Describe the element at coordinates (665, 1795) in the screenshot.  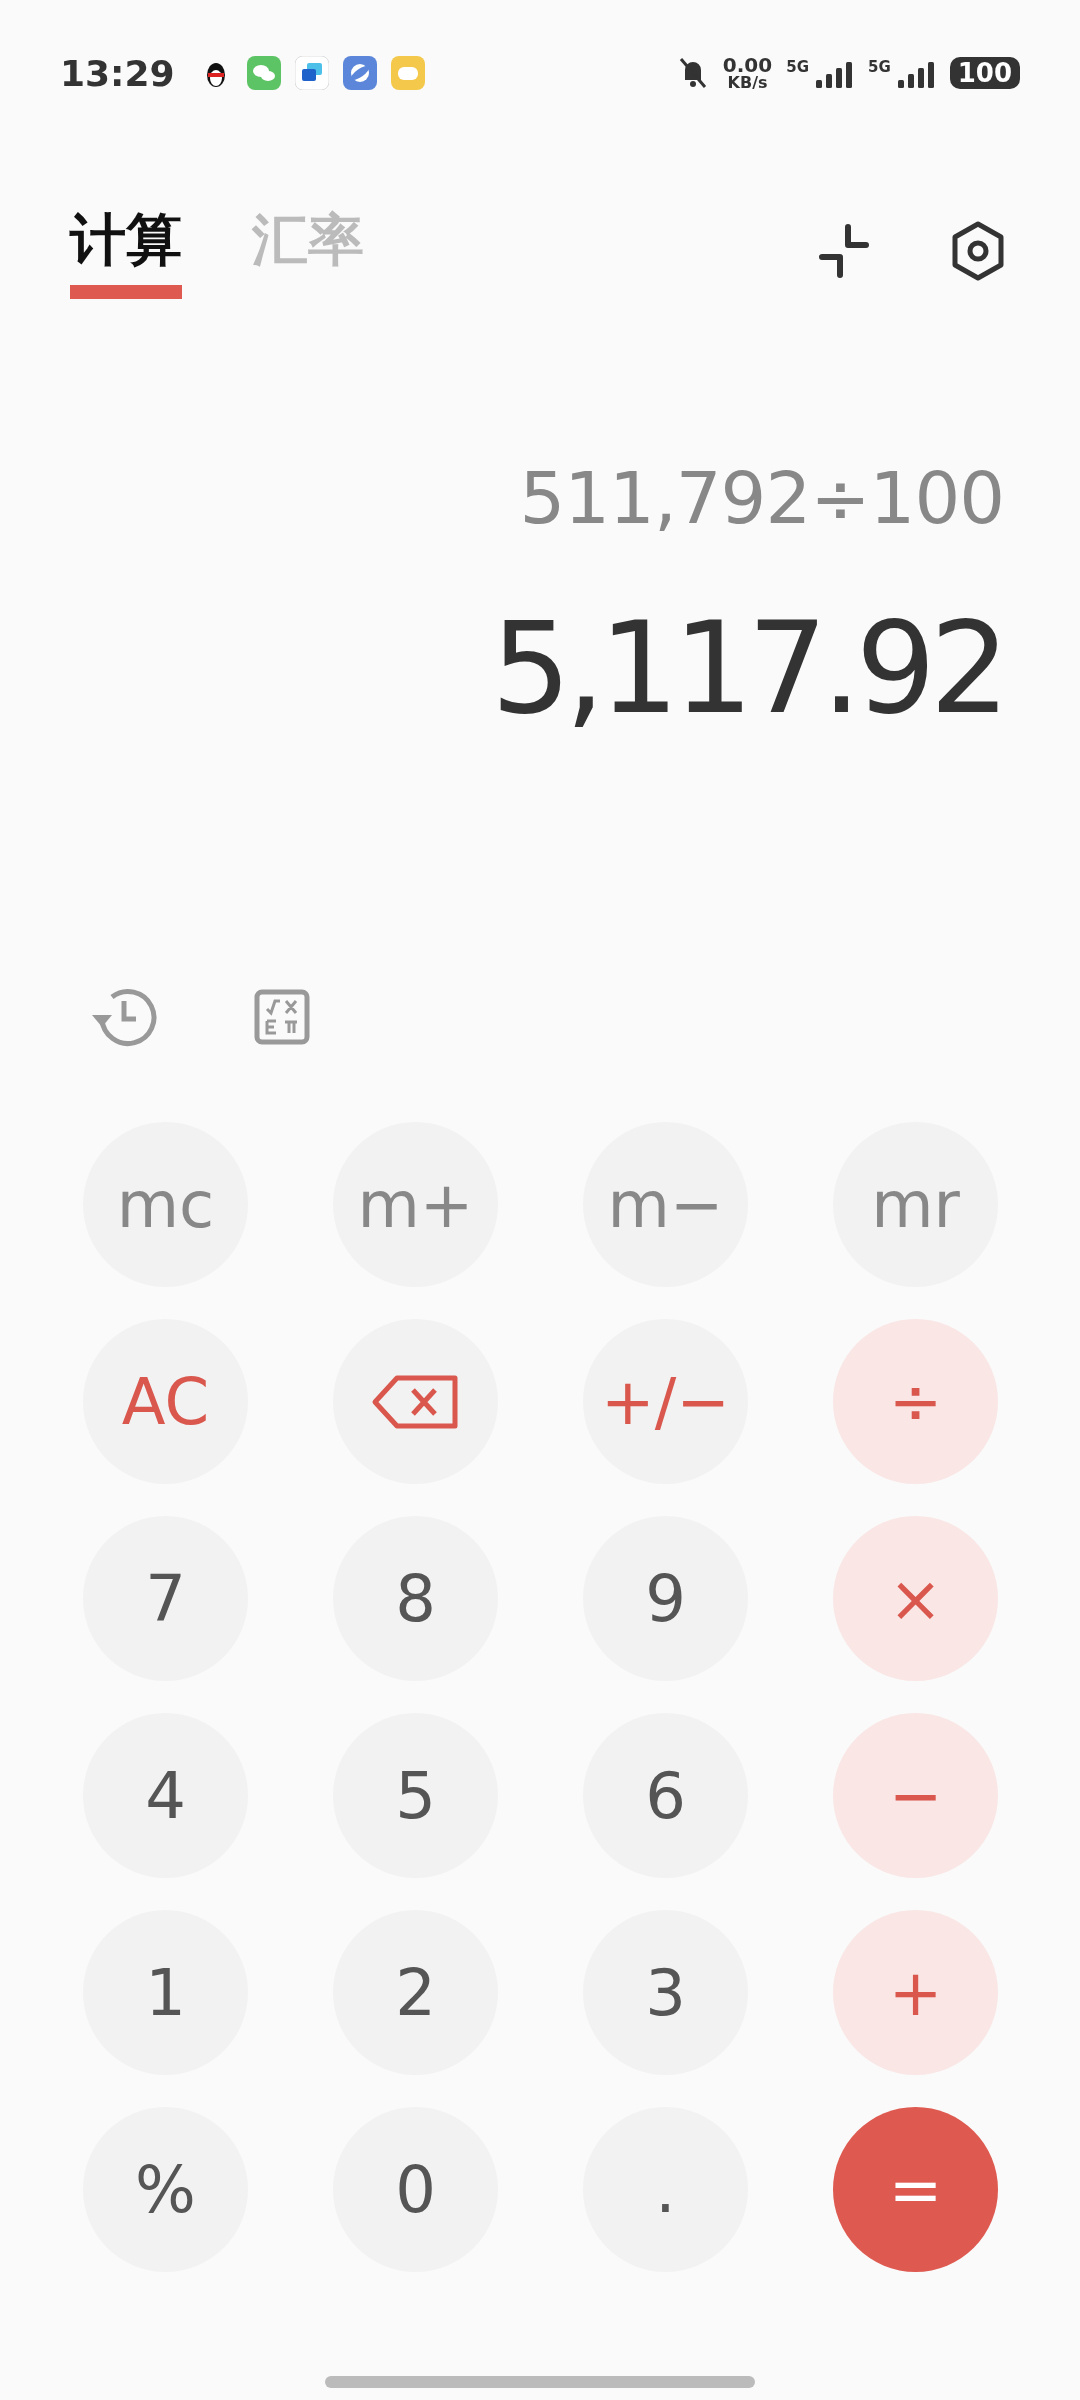
I see `digit-key: 6` at that location.